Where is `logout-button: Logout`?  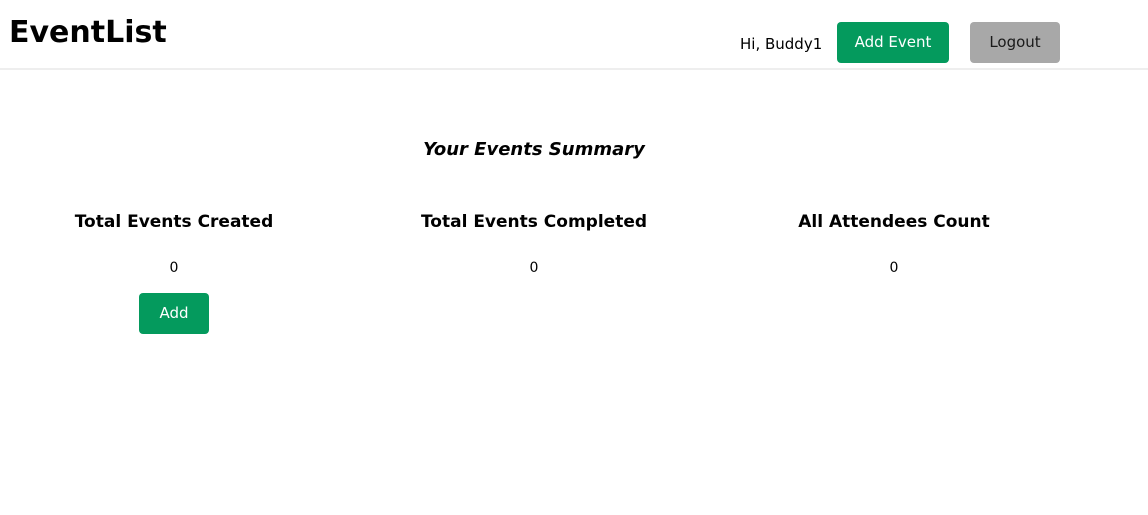 logout-button: Logout is located at coordinates (1015, 42).